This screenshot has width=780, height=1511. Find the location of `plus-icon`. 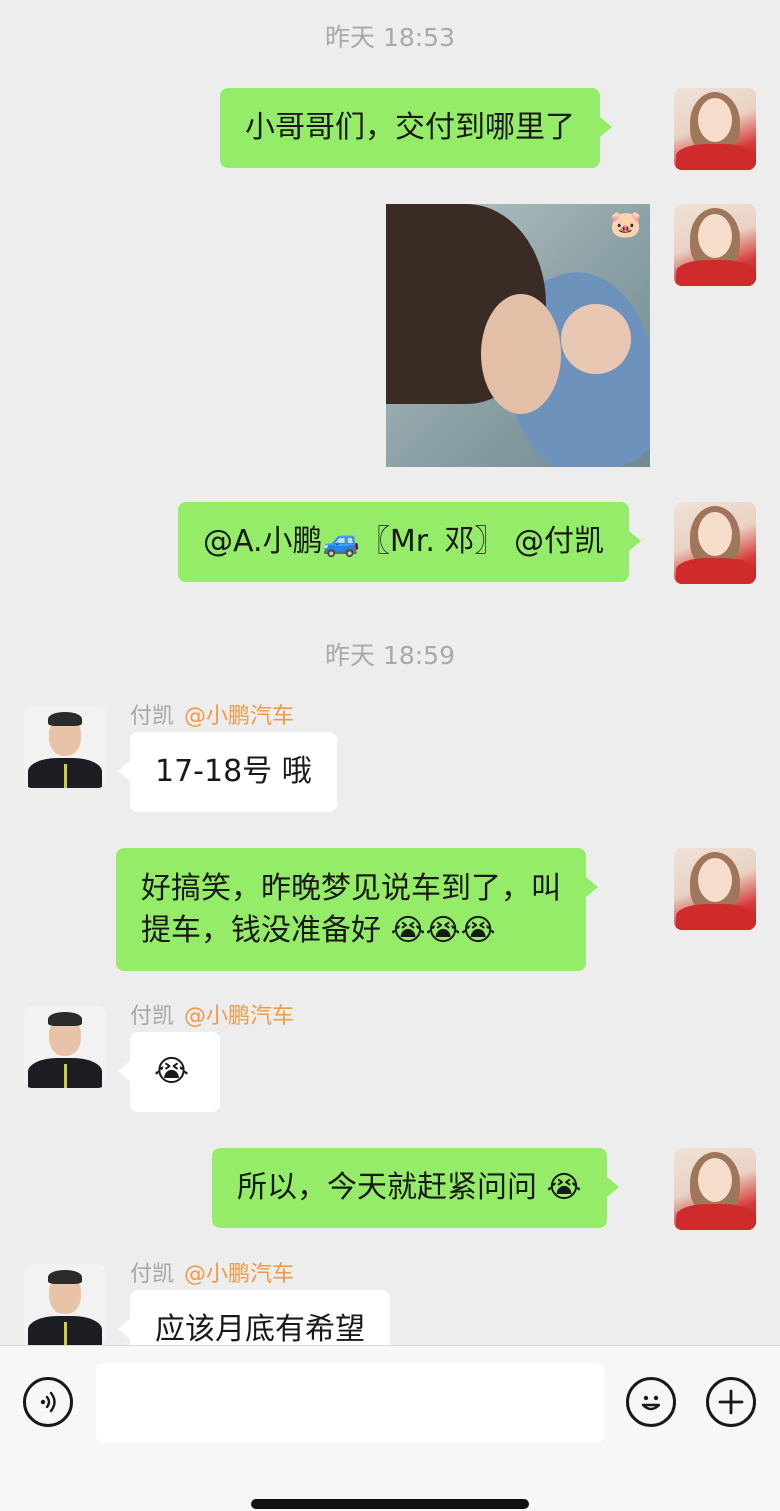

plus-icon is located at coordinates (731, 1402).